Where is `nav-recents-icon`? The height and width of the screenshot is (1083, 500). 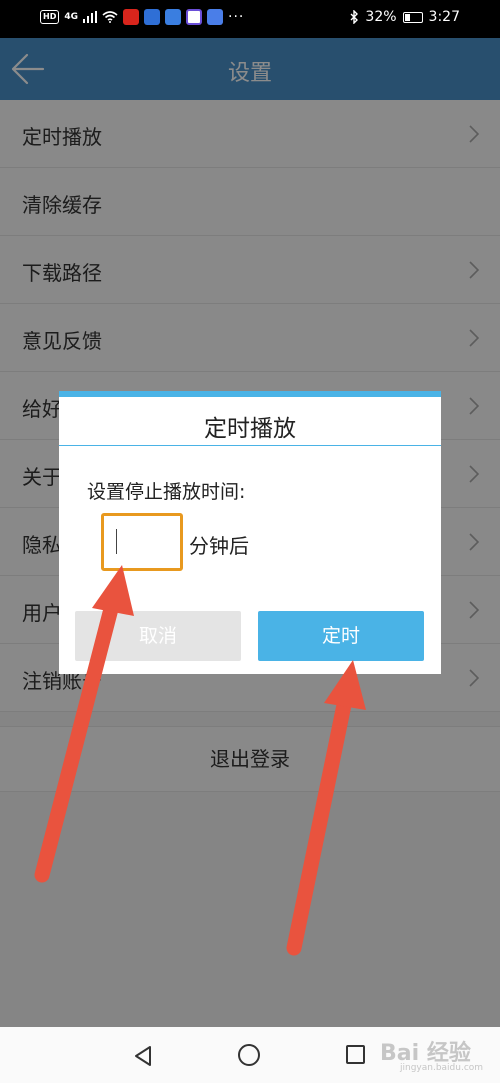
nav-recents-icon is located at coordinates (355, 1054).